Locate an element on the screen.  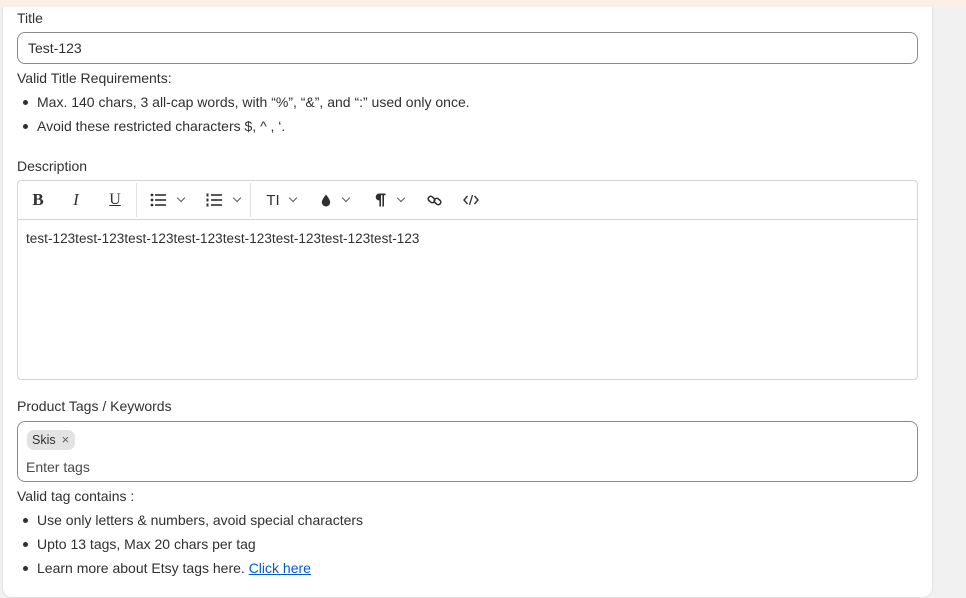
close-icon: × is located at coordinates (66, 440).